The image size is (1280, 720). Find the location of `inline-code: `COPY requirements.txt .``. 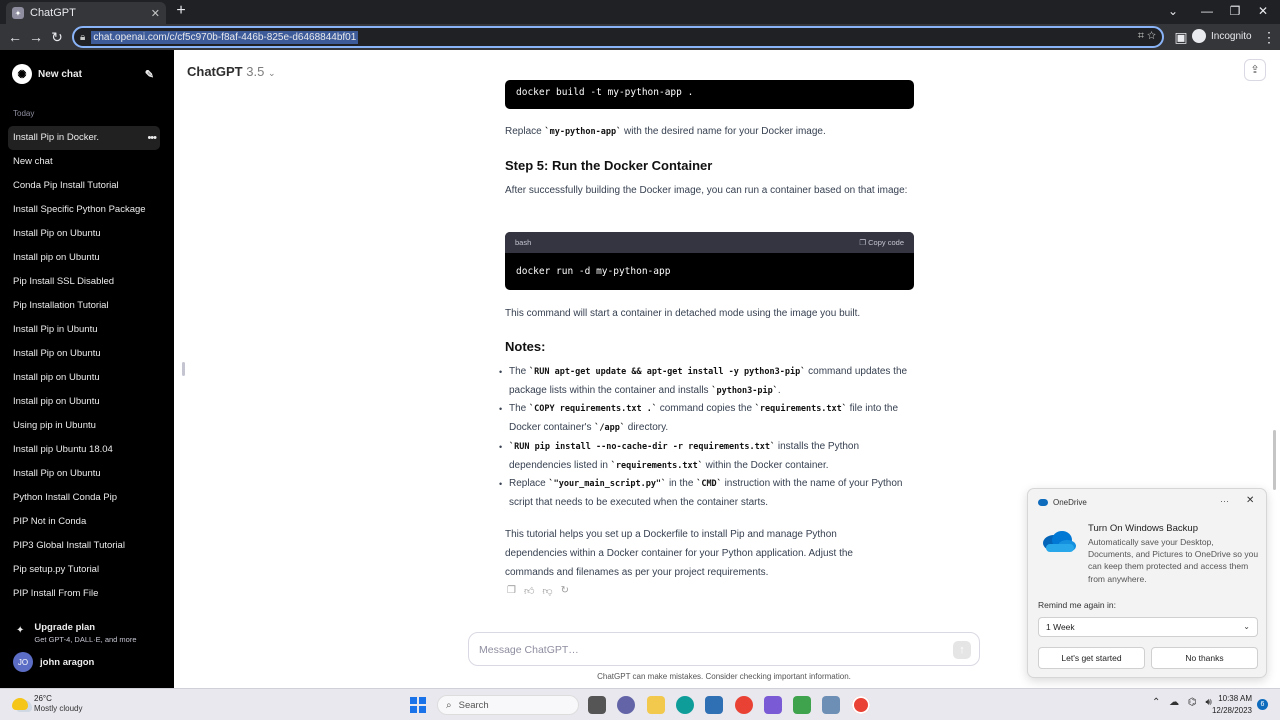

inline-code: `COPY requirements.txt .` is located at coordinates (593, 409).